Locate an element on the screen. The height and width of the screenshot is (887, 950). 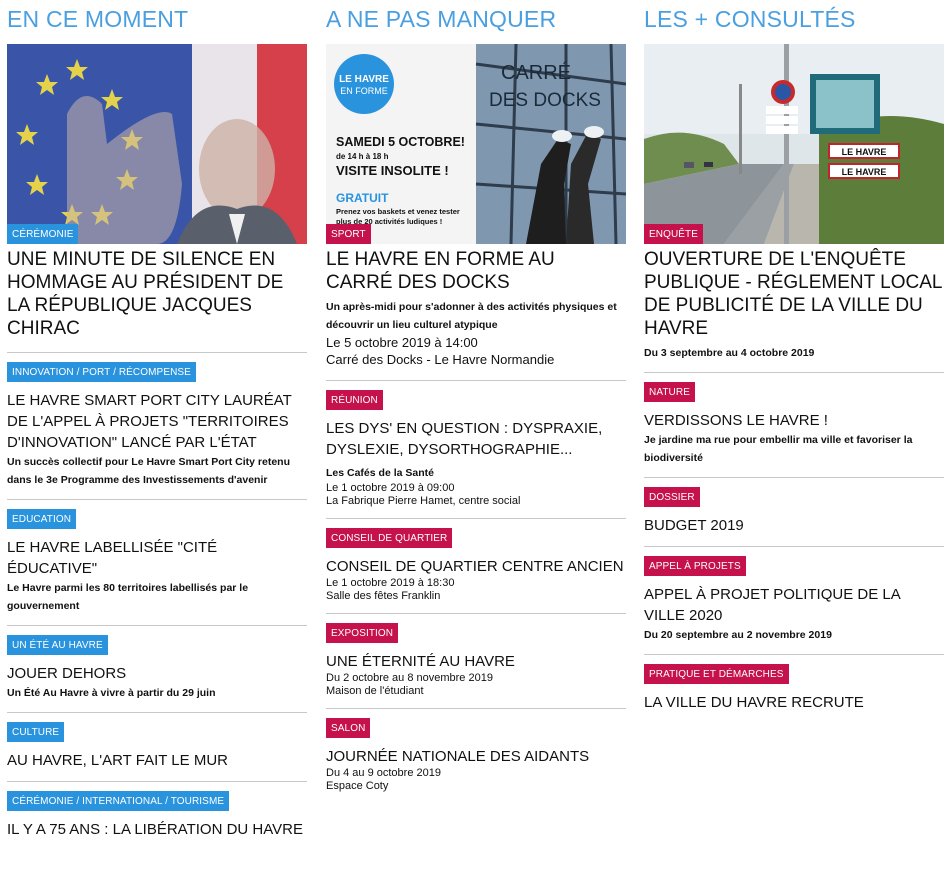
category-tag: UN ÉTÉ AU HAVRE is located at coordinates (57, 645).